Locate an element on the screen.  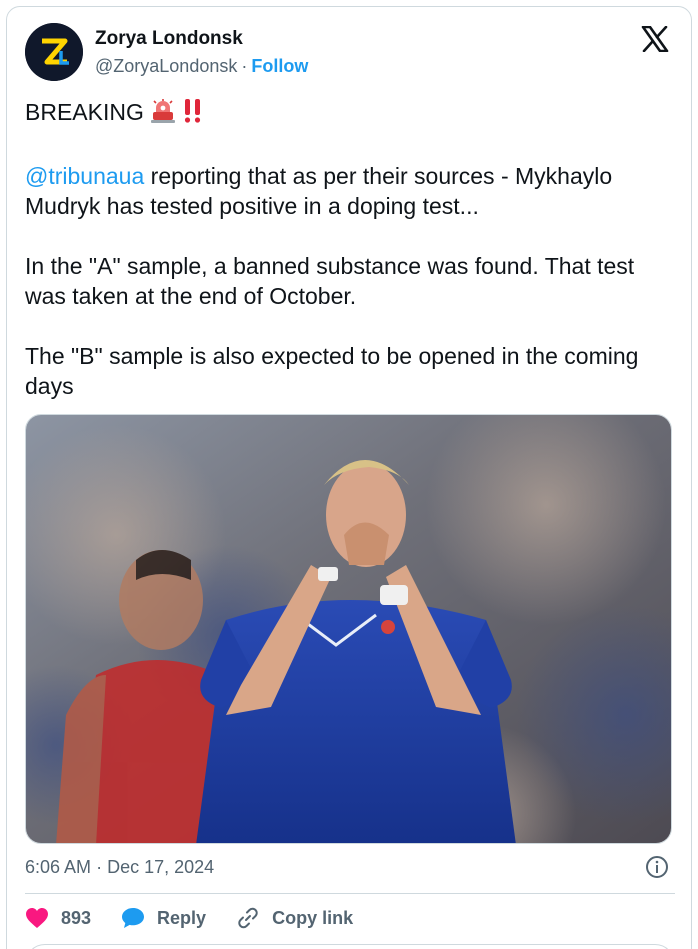
x-logo-icon is located at coordinates (655, 39).